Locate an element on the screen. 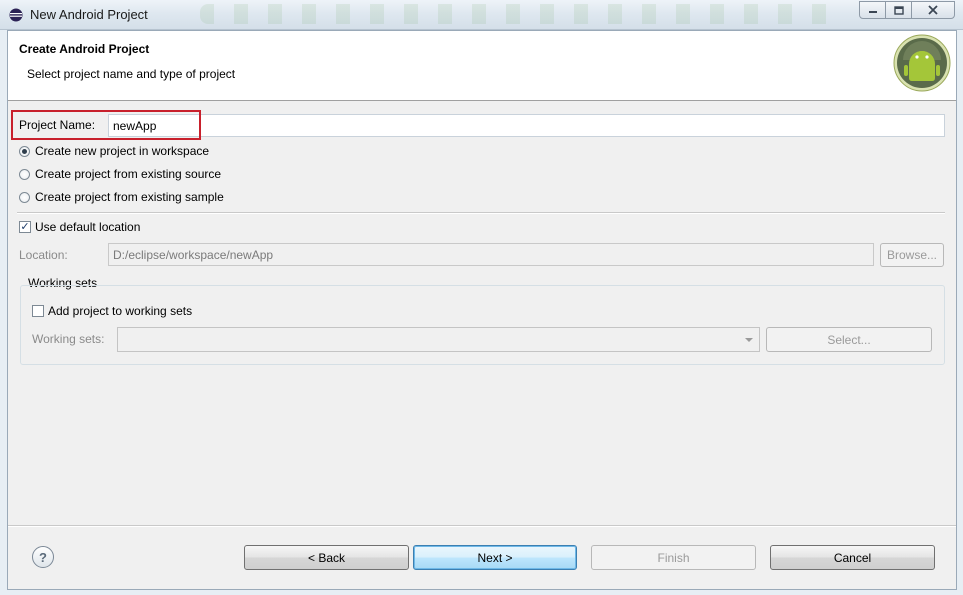 This screenshot has height=595, width=963. close-icon is located at coordinates (933, 10).